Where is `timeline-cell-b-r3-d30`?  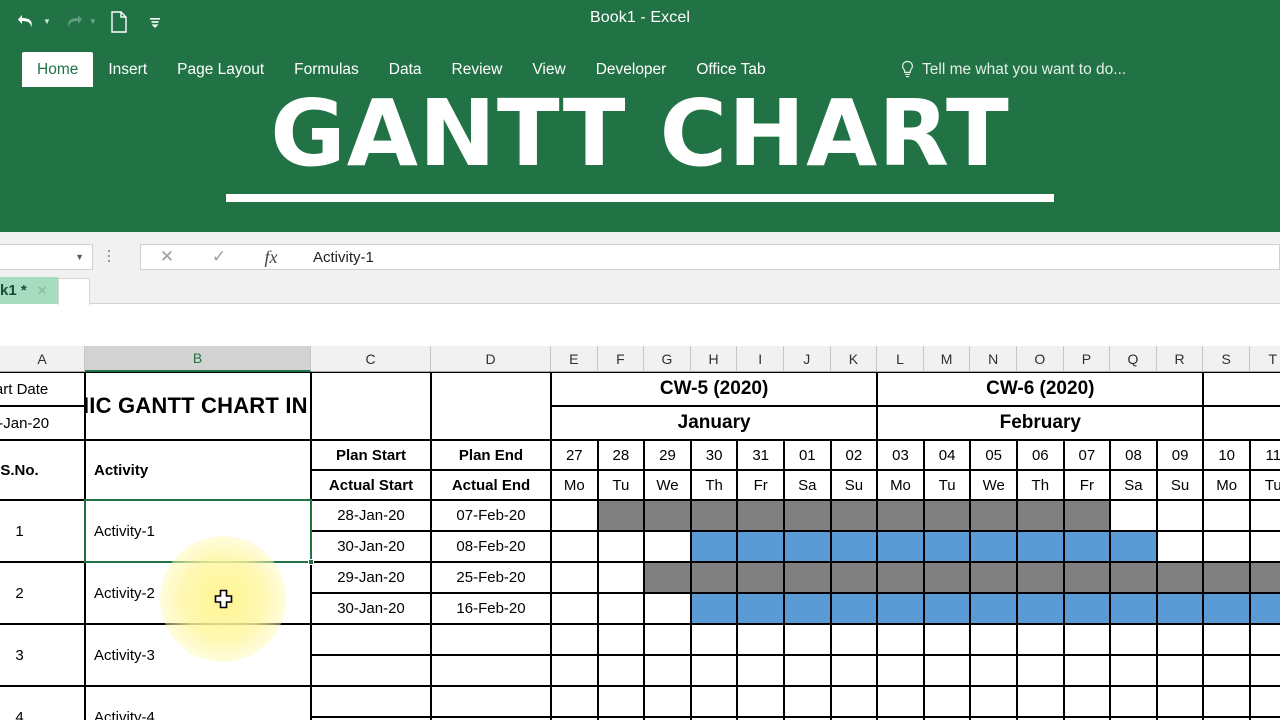
timeline-cell-b-r3-d30 is located at coordinates (714, 670).